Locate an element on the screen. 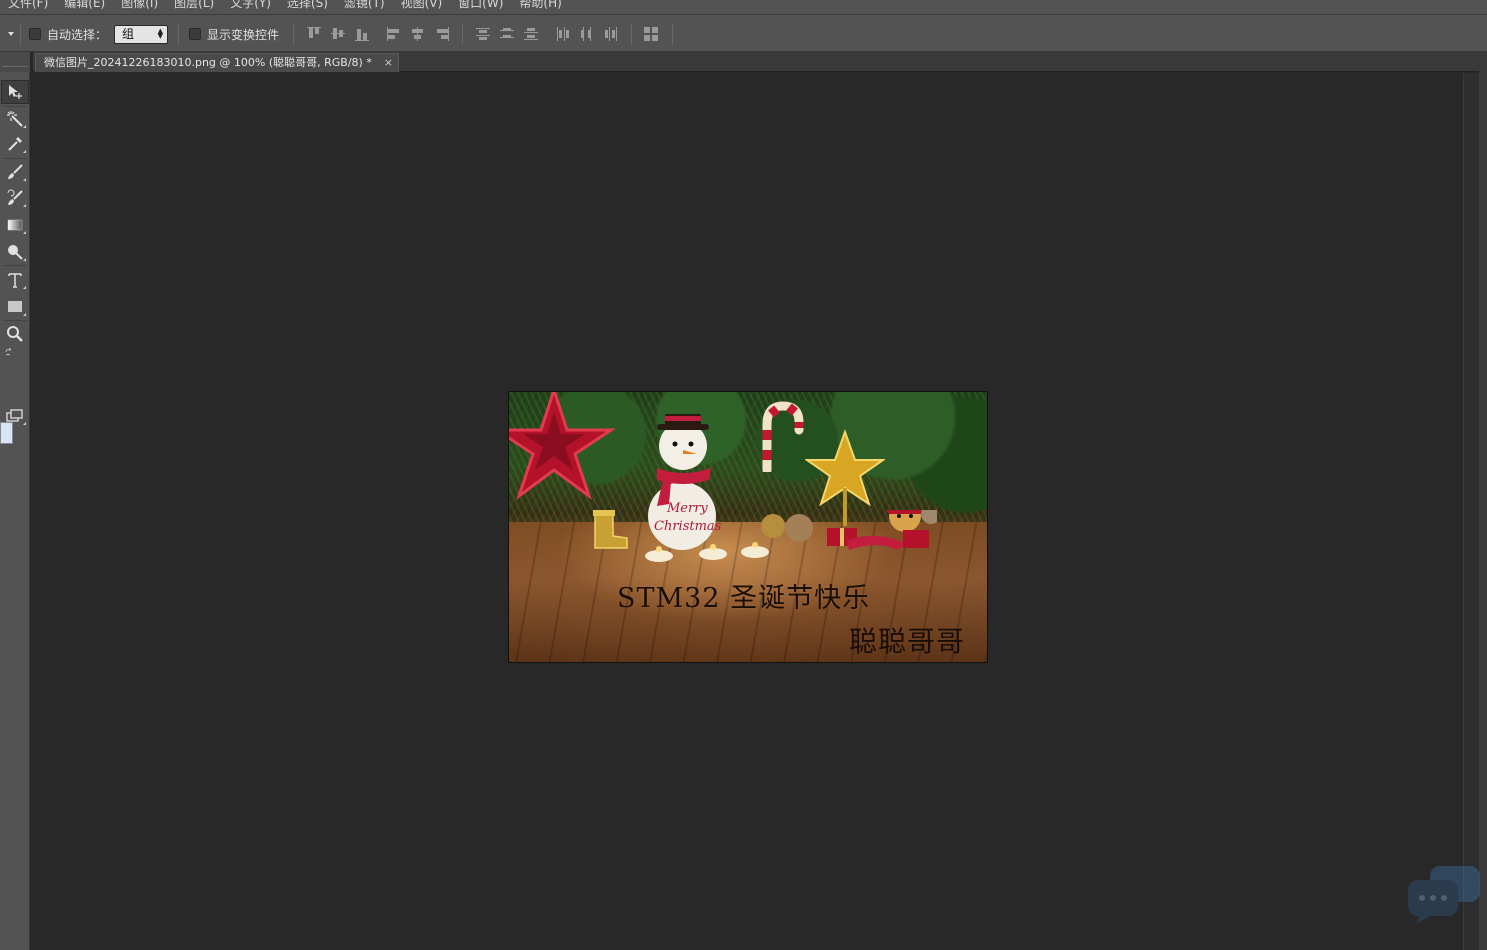 Image resolution: width=1487 pixels, height=950 pixels. swap-colors-button is located at coordinates (15, 354).